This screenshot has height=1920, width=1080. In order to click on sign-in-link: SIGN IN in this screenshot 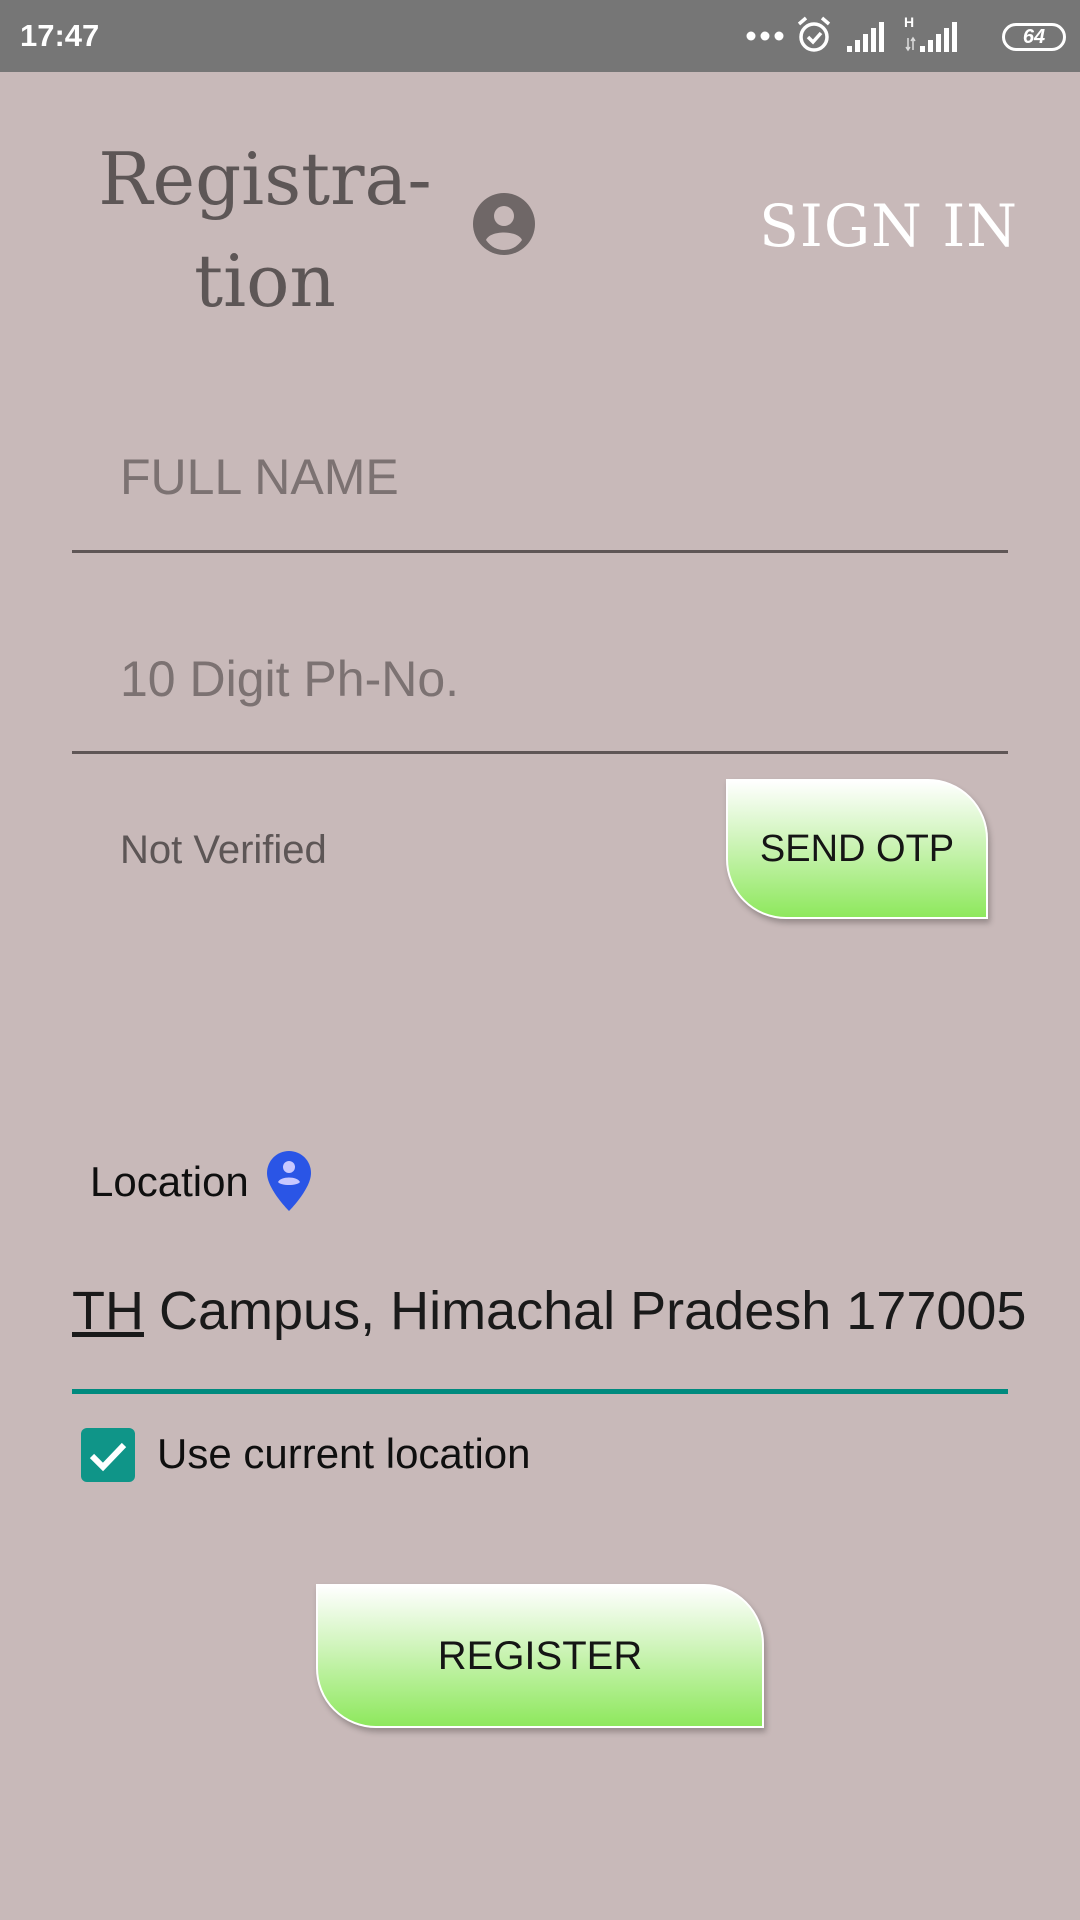, I will do `click(888, 226)`.